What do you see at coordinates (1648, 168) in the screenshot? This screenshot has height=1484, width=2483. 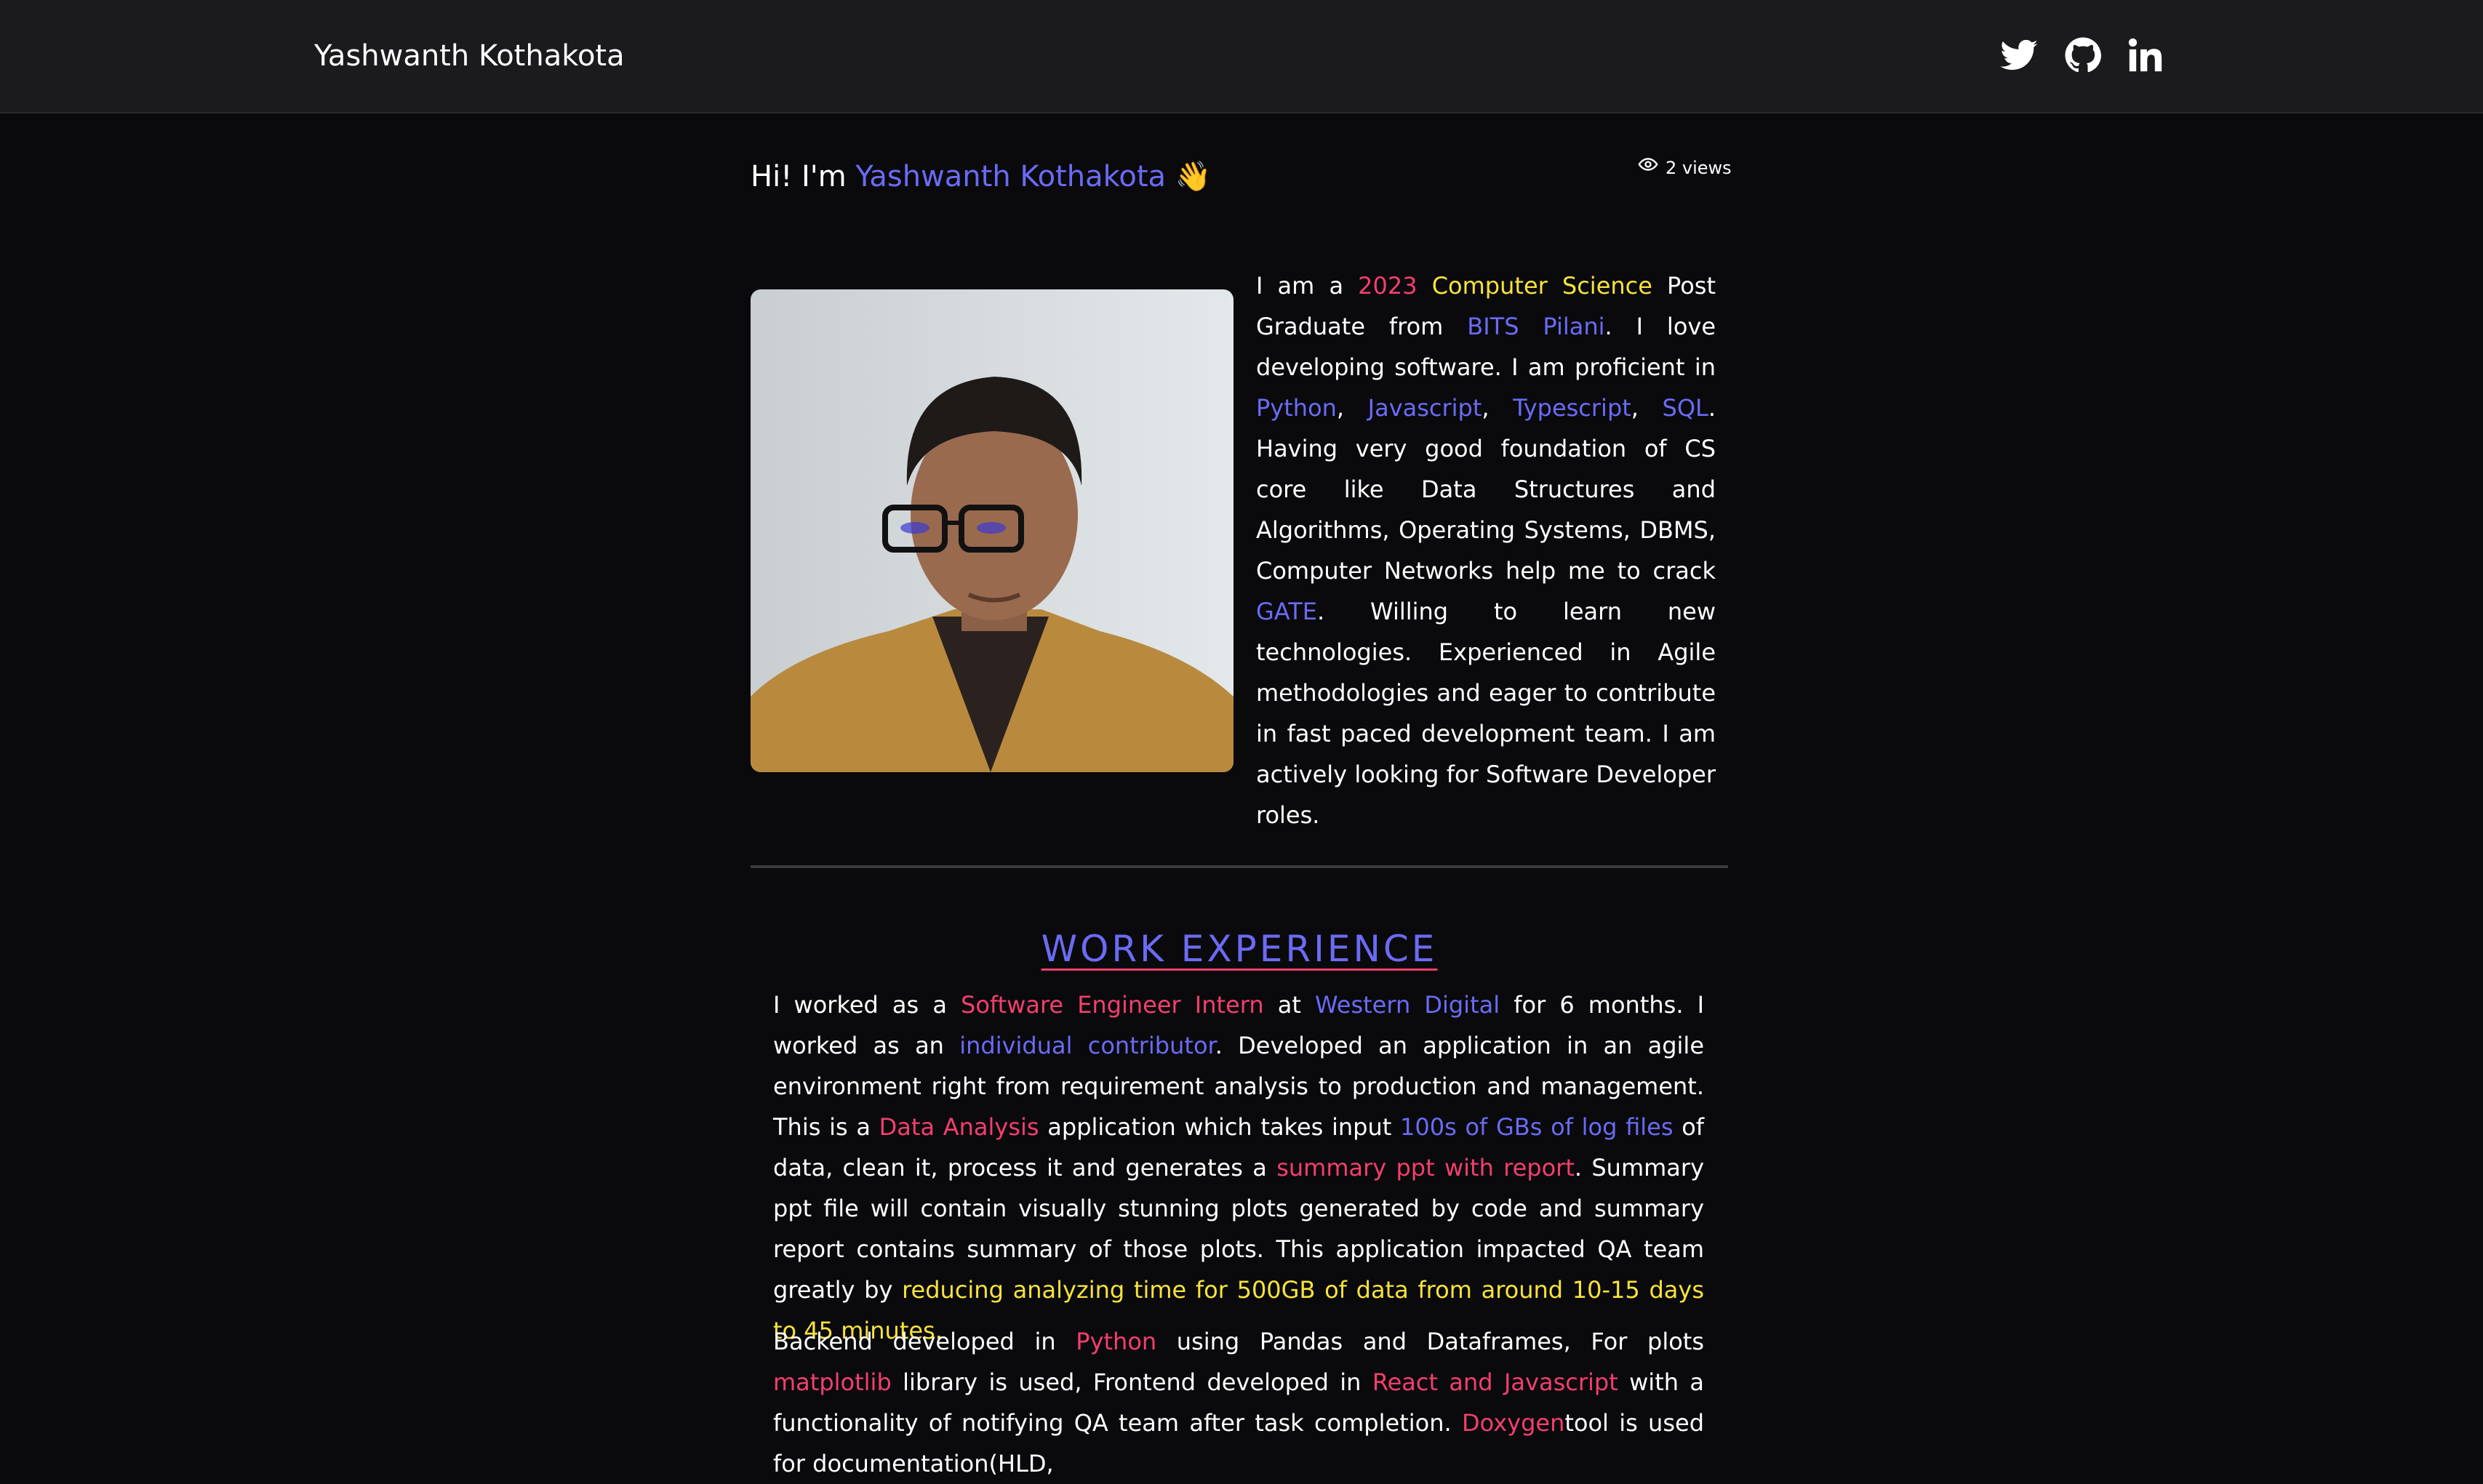 I see `eye-icon` at bounding box center [1648, 168].